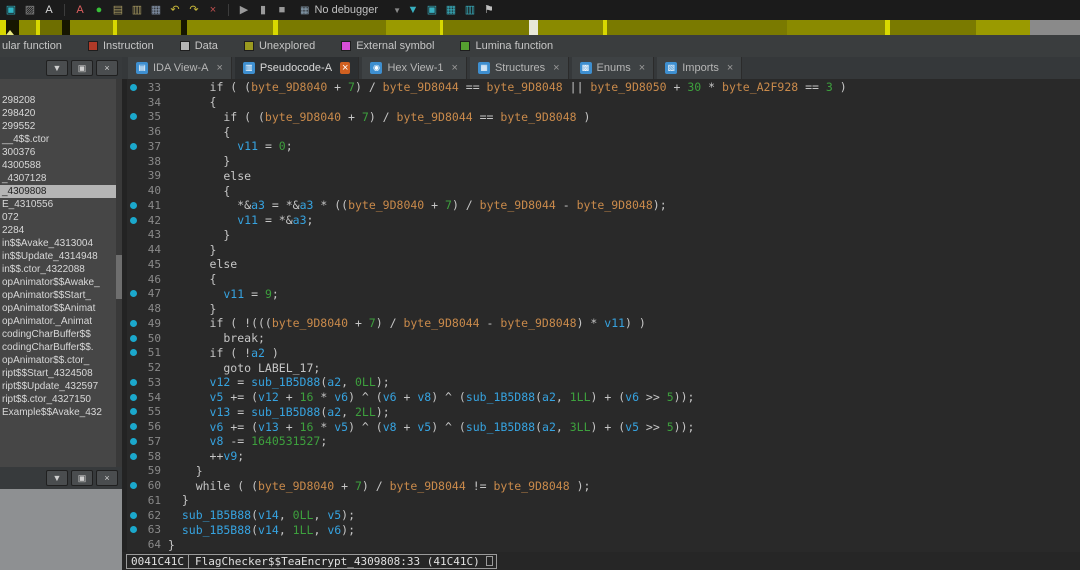  What do you see at coordinates (451, 10) in the screenshot?
I see `watches-icon: ▦` at bounding box center [451, 10].